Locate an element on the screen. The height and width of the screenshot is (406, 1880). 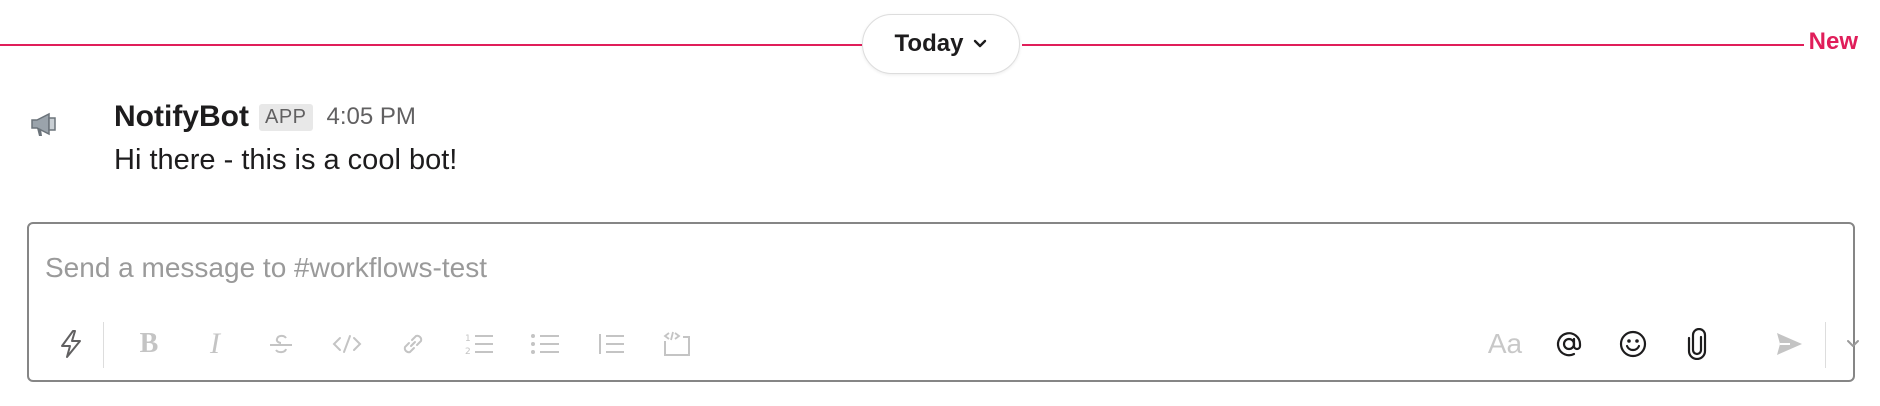
ordered-list-icon: 12 is located at coordinates (479, 344).